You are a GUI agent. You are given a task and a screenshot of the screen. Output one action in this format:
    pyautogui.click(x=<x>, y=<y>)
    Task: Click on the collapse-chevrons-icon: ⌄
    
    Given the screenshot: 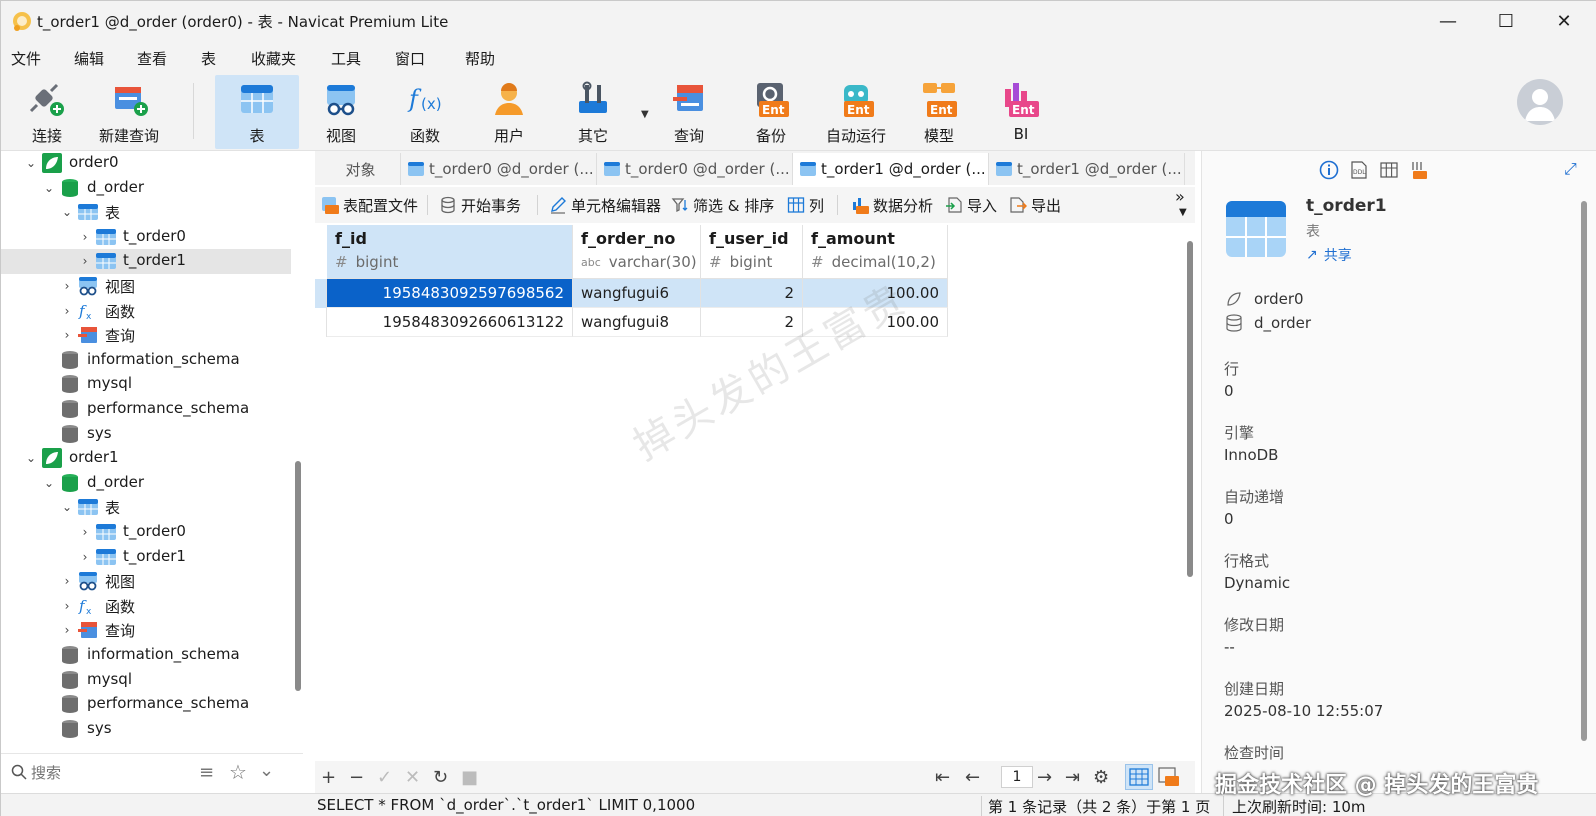 What is the action you would take?
    pyautogui.click(x=266, y=770)
    